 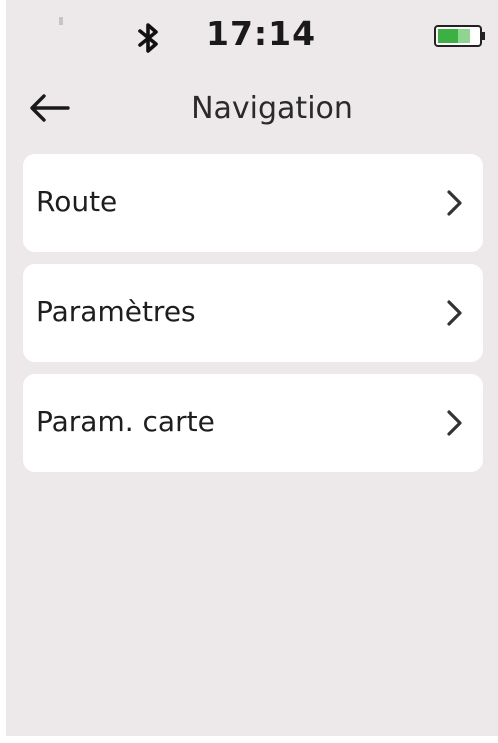 I want to click on signal-icon, so click(x=61, y=21).